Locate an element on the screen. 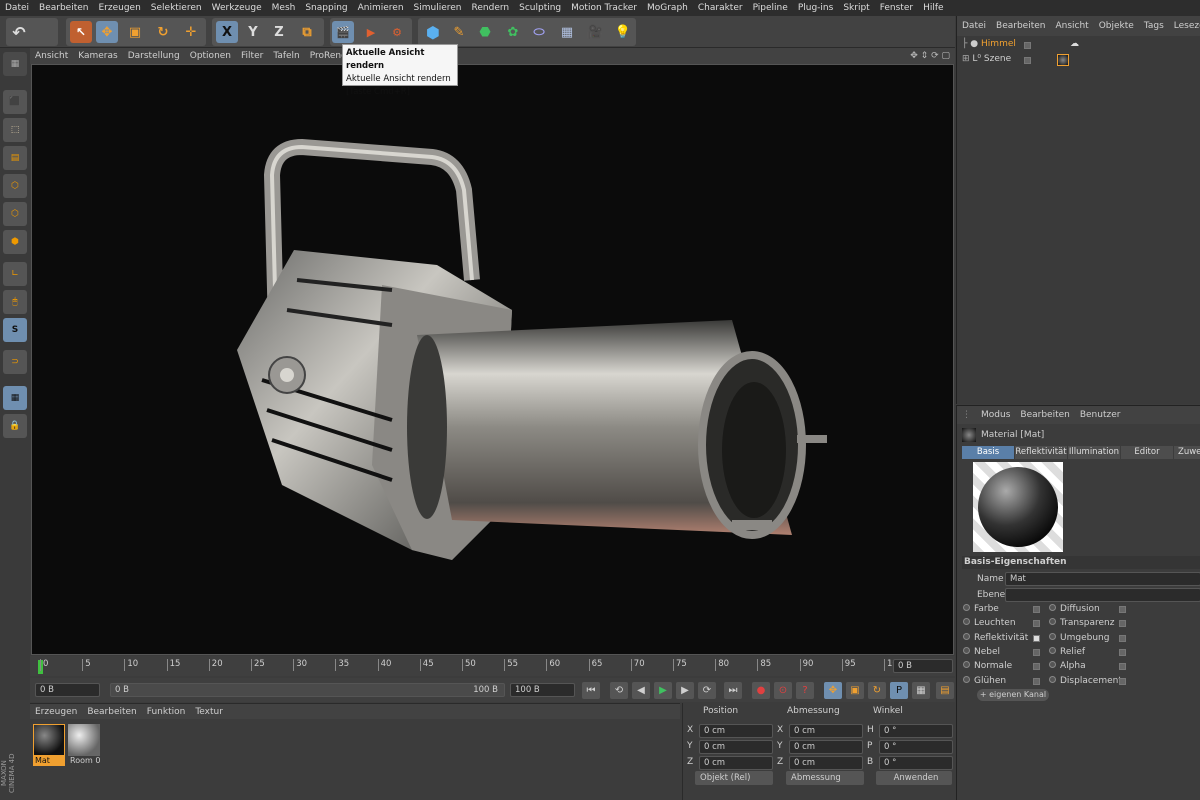  viewport-nav-icons: ✥ ⇕ ⟳ ▢ is located at coordinates (930, 56).